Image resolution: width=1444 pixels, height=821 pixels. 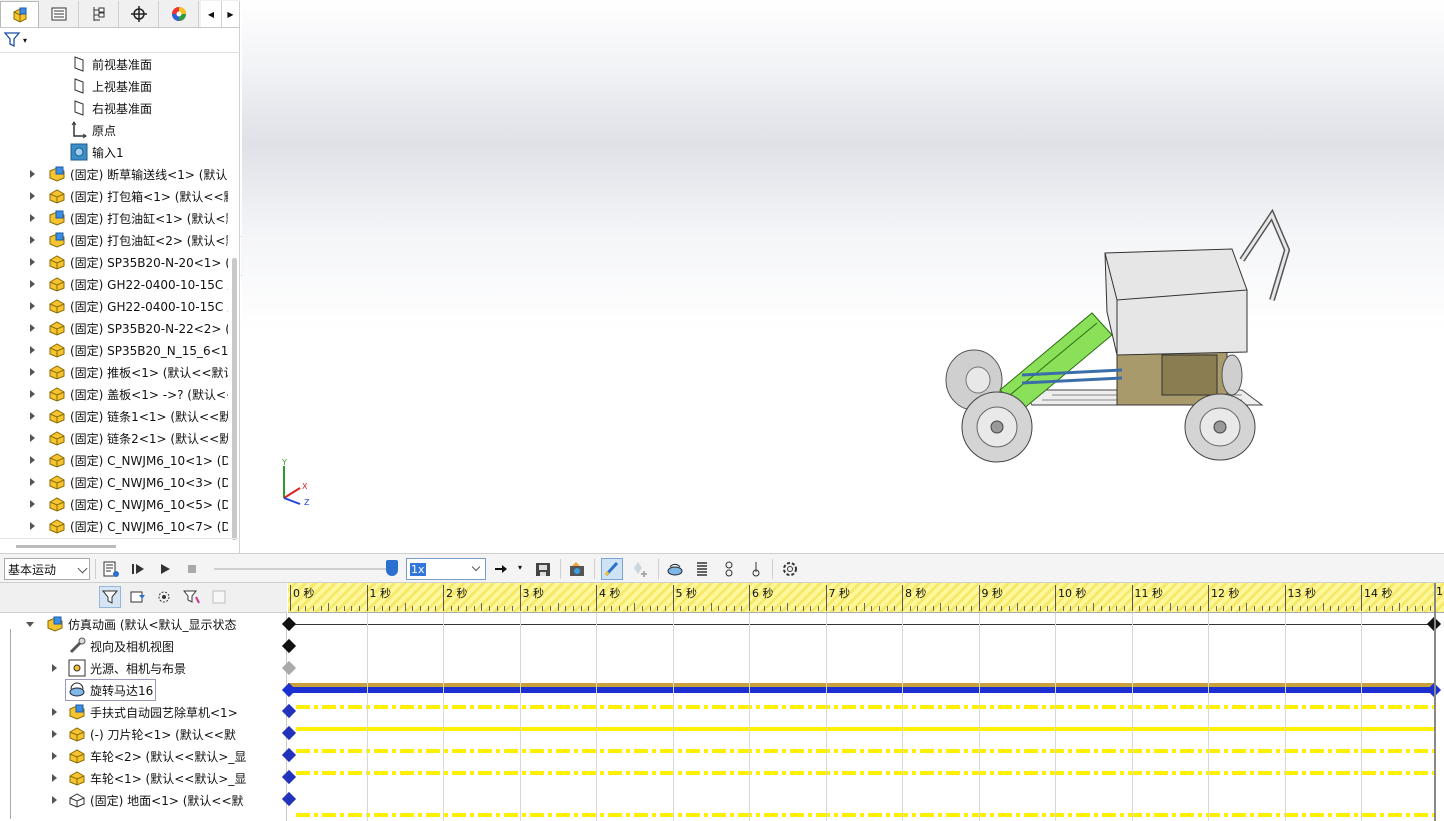 What do you see at coordinates (577, 569) in the screenshot?
I see `animation-wizard-button` at bounding box center [577, 569].